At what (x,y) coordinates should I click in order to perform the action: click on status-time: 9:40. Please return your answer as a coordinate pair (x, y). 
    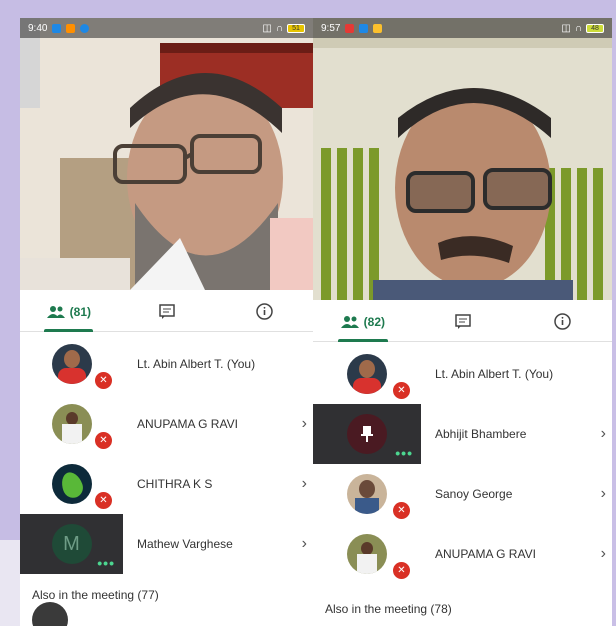
    Looking at the image, I should click on (38, 28).